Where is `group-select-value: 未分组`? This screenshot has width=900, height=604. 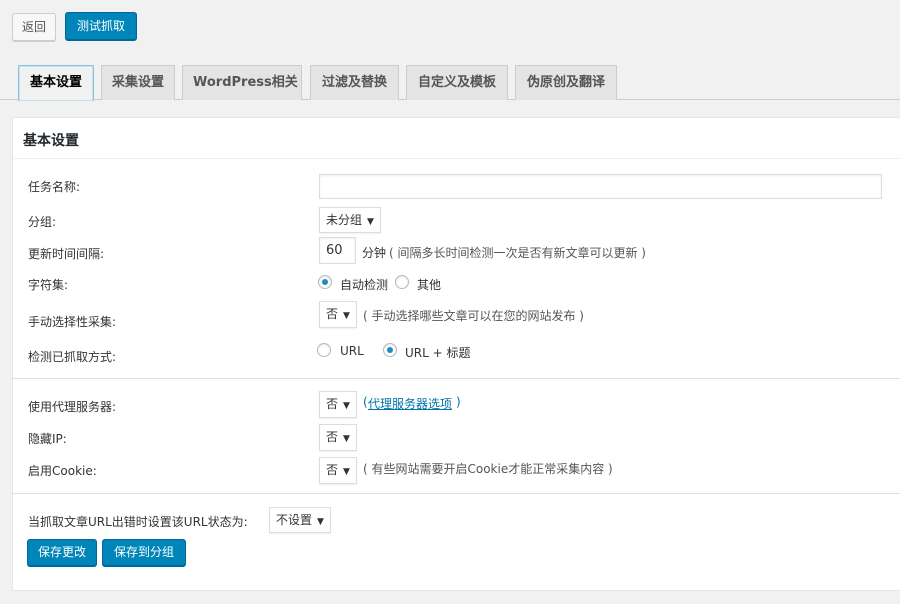 group-select-value: 未分组 is located at coordinates (344, 220).